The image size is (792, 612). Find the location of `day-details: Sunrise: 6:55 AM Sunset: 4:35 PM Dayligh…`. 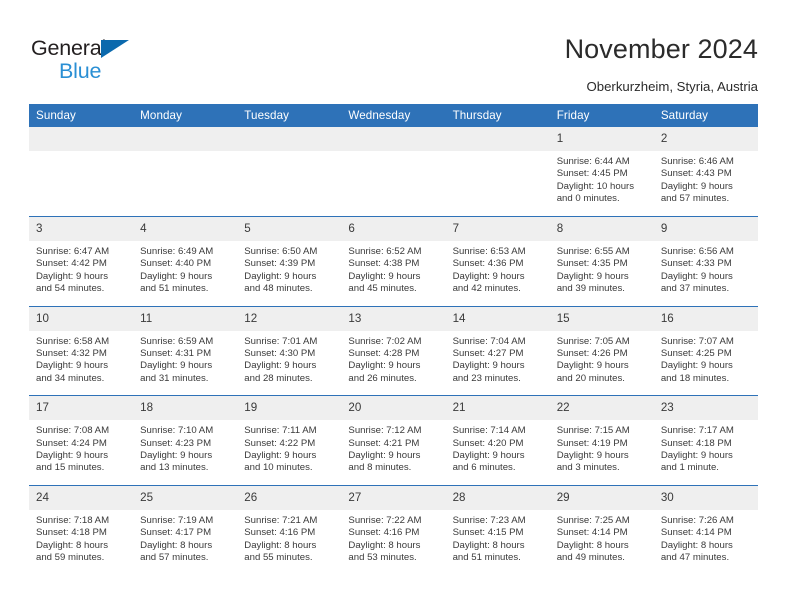

day-details: Sunrise: 6:55 AM Sunset: 4:35 PM Dayligh… is located at coordinates (593, 270).